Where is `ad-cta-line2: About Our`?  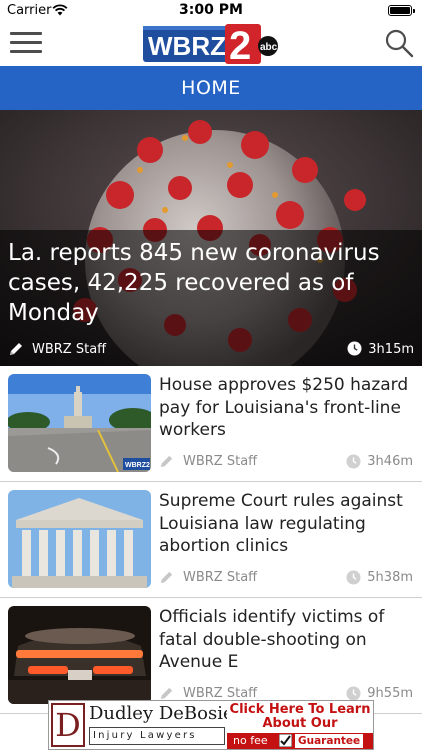 ad-cta-line2: About Our is located at coordinates (300, 723).